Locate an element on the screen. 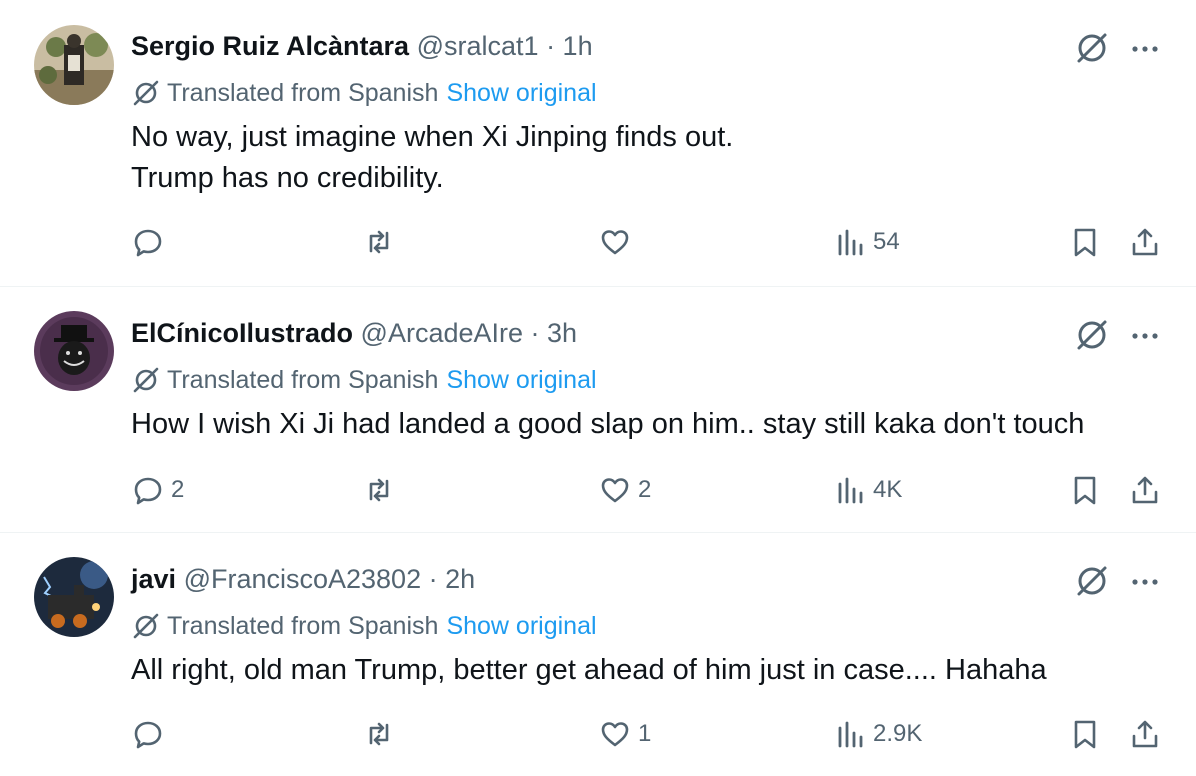 The height and width of the screenshot is (776, 1196). author-name: ElCínicoIlustrado is located at coordinates (242, 333).